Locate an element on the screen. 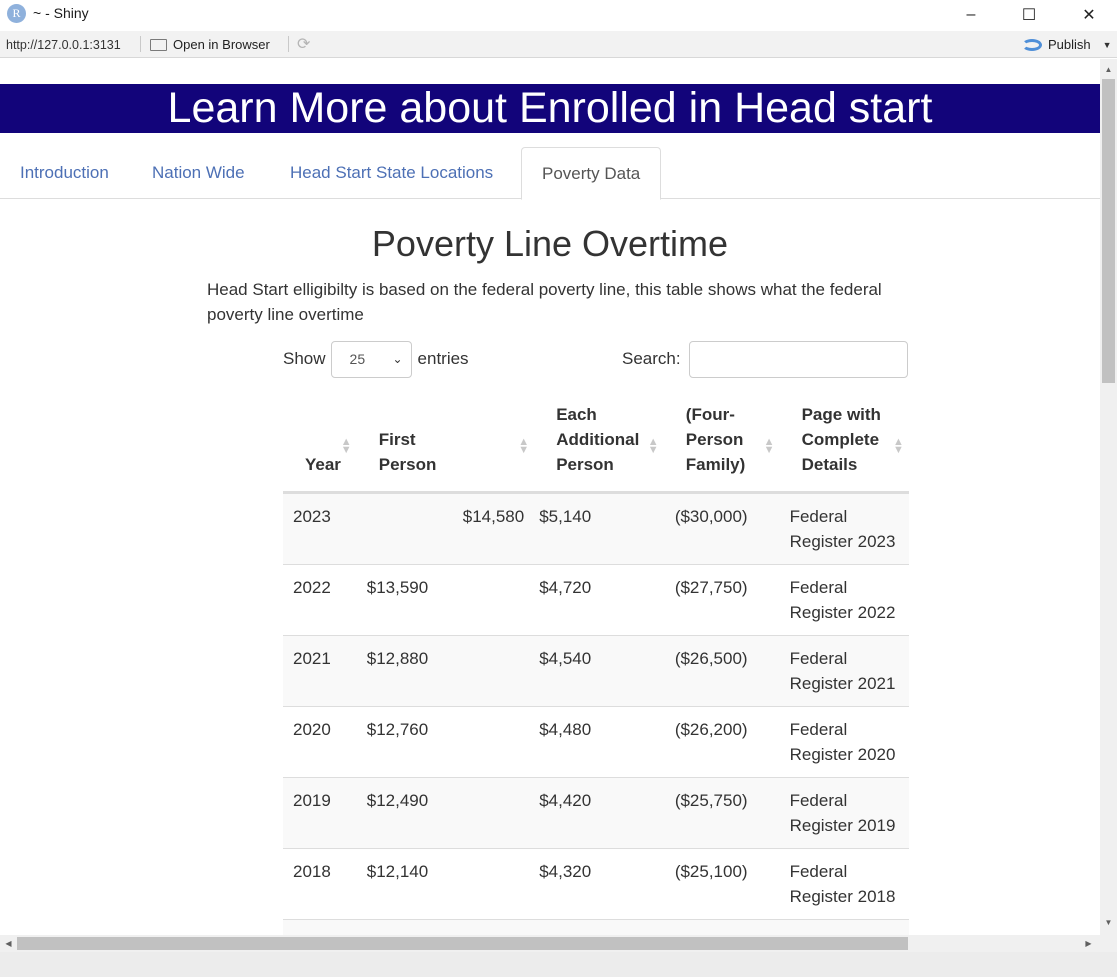 This screenshot has width=1117, height=977. column-header-each-additional-person: Each Additional Person ▲ ▼ is located at coordinates (599, 444).